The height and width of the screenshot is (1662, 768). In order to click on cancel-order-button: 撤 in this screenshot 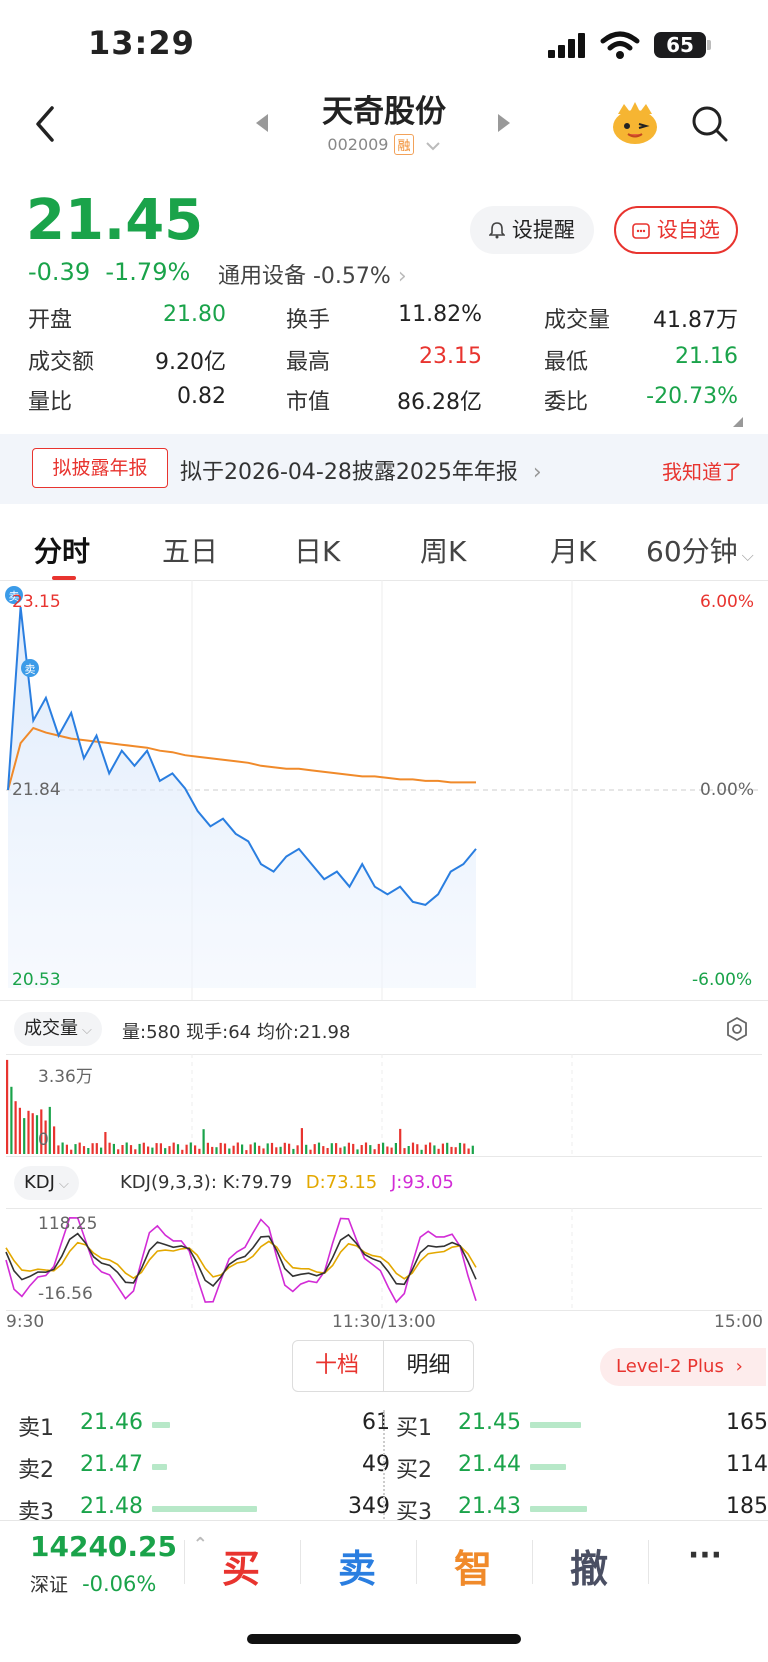, I will do `click(589, 1565)`.